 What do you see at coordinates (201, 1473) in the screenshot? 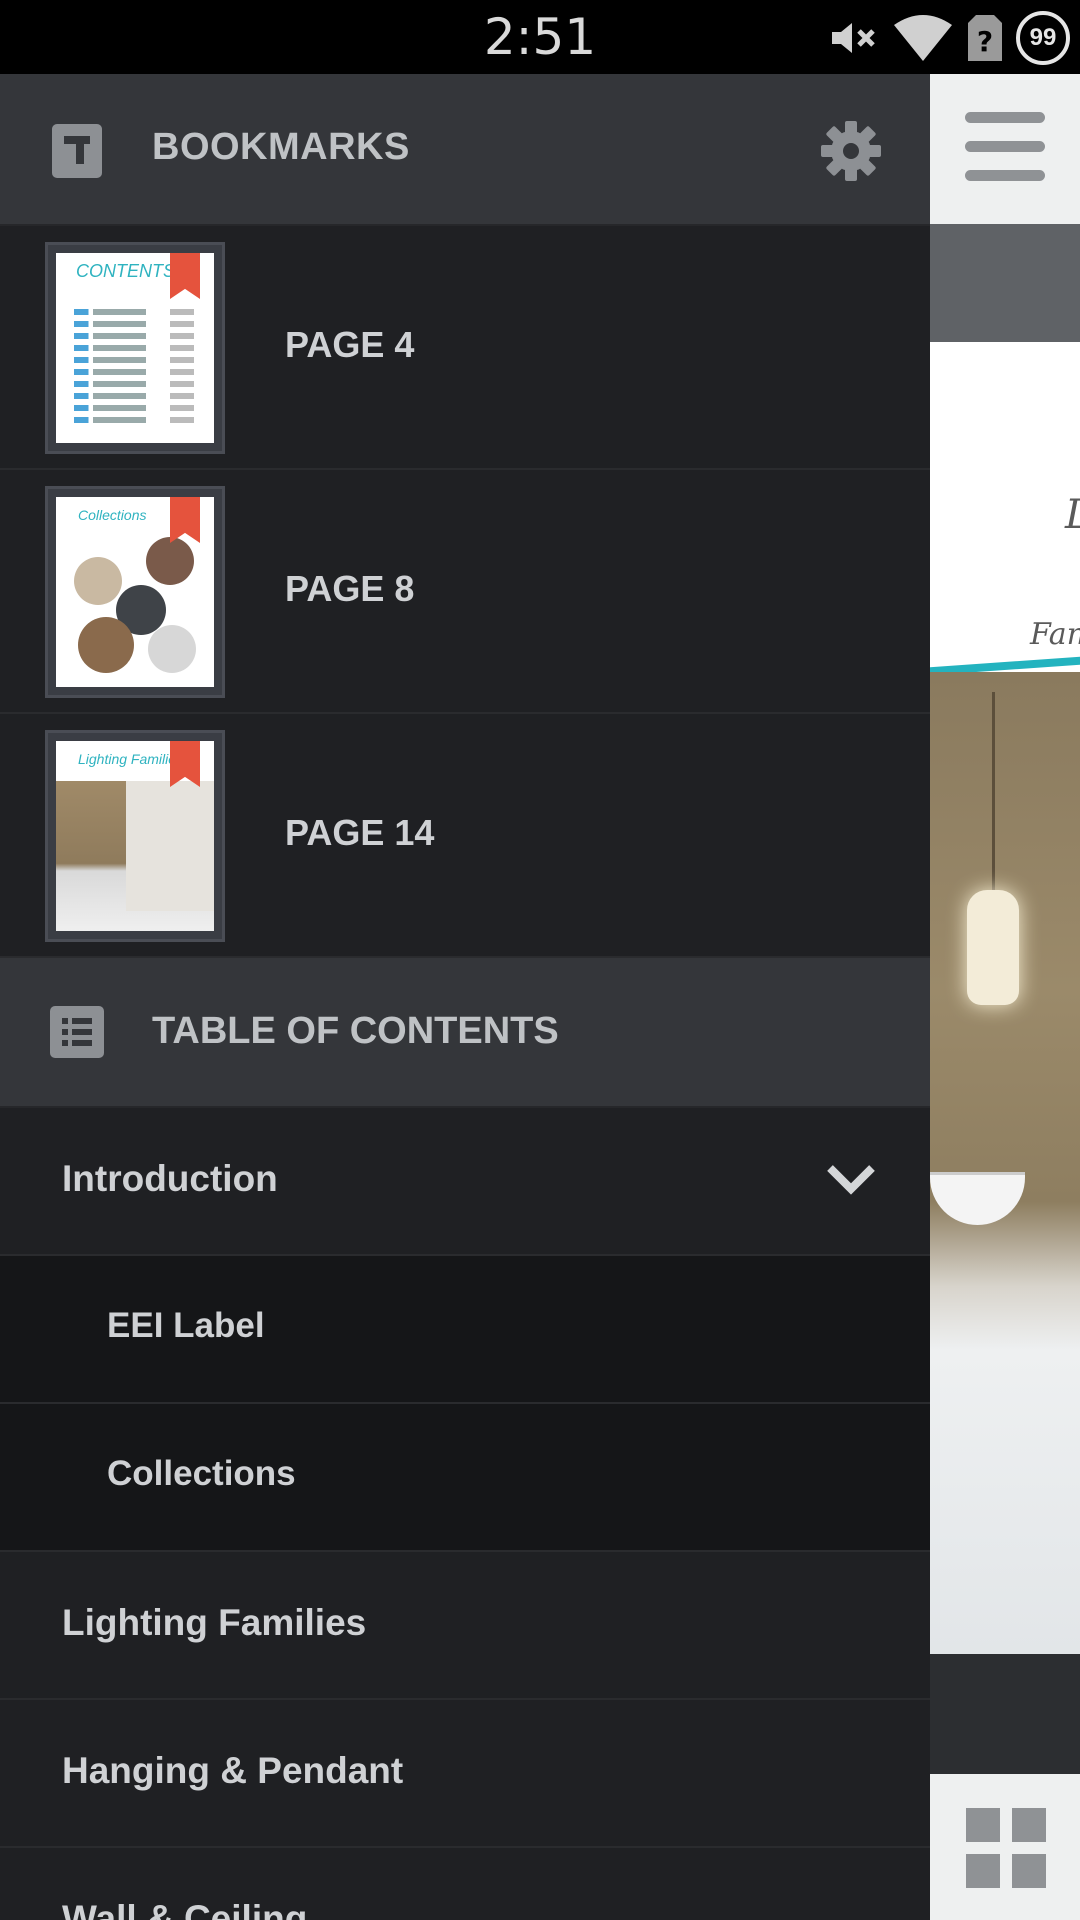
I see `toc-item-label: Collections` at bounding box center [201, 1473].